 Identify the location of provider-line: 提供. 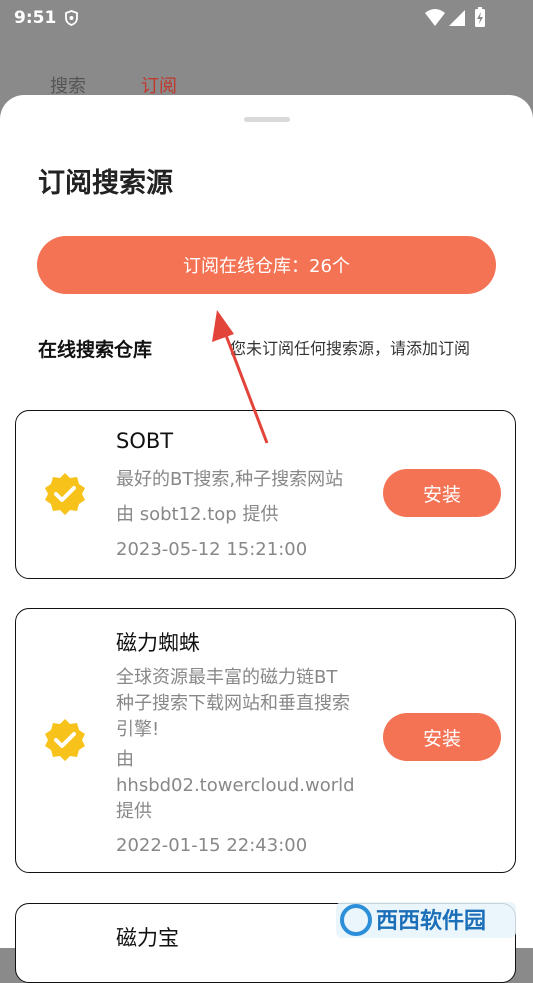
(134, 811).